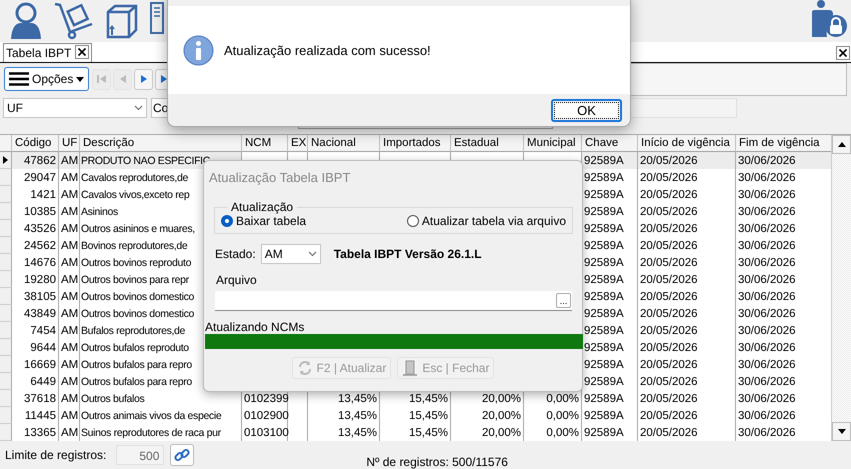  I want to click on limit-field: 500, so click(140, 455).